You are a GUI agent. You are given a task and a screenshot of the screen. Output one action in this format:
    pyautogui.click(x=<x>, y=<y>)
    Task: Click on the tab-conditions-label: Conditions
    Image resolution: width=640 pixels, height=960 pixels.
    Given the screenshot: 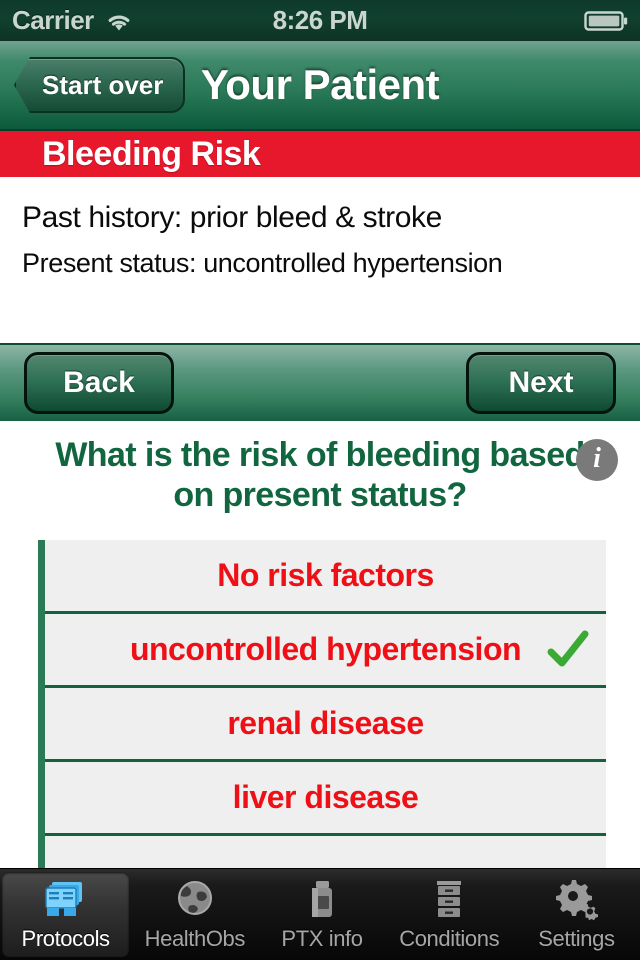 What is the action you would take?
    pyautogui.click(x=449, y=938)
    